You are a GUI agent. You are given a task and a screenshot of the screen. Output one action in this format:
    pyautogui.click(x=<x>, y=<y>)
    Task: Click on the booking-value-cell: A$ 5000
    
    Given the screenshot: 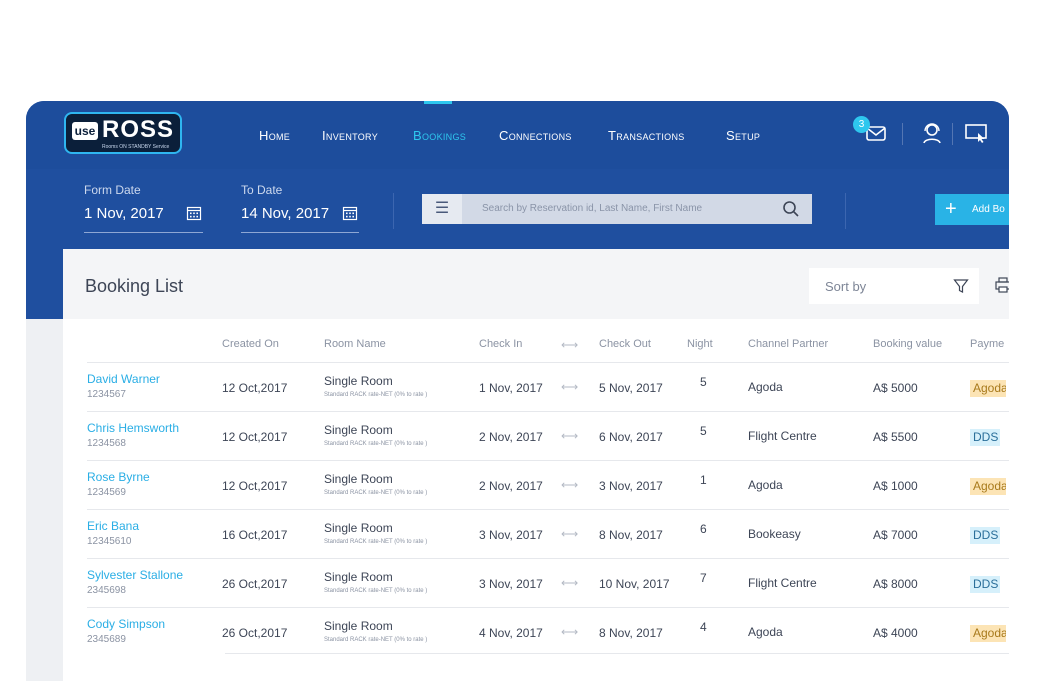 What is the action you would take?
    pyautogui.click(x=895, y=388)
    